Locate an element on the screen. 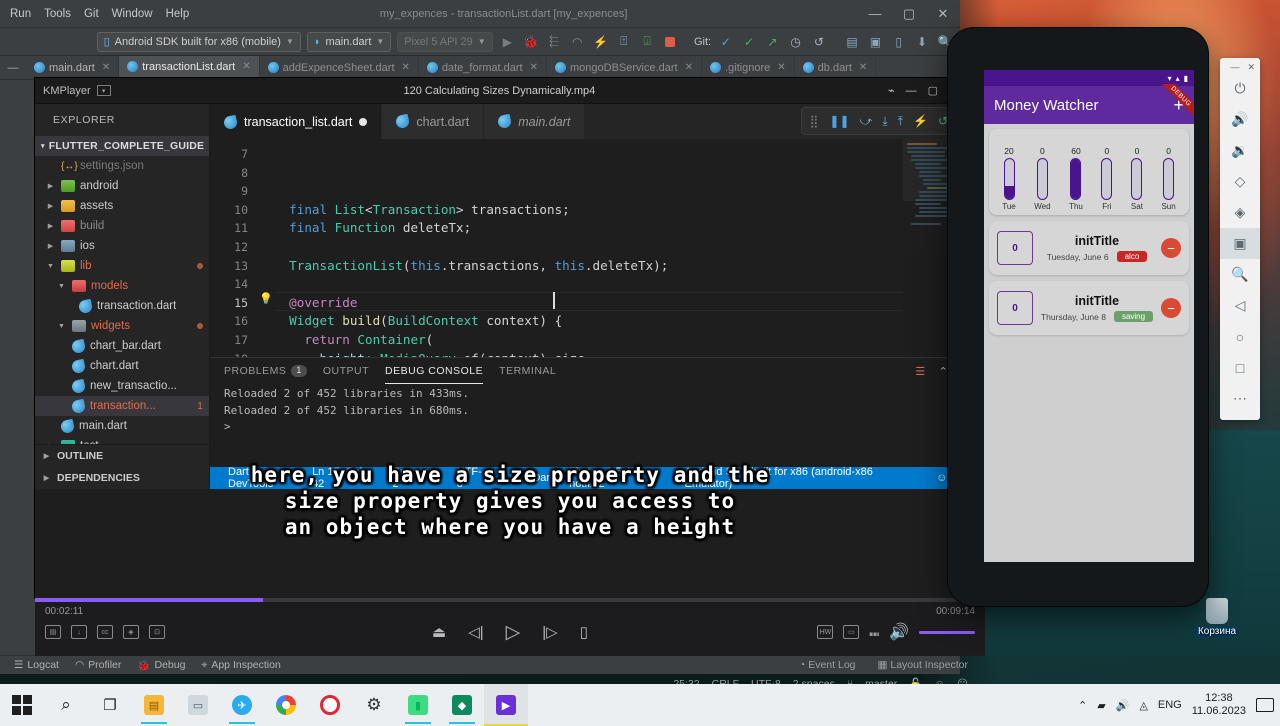 The image size is (1280, 726). commit-icon: ✓ is located at coordinates (748, 42).